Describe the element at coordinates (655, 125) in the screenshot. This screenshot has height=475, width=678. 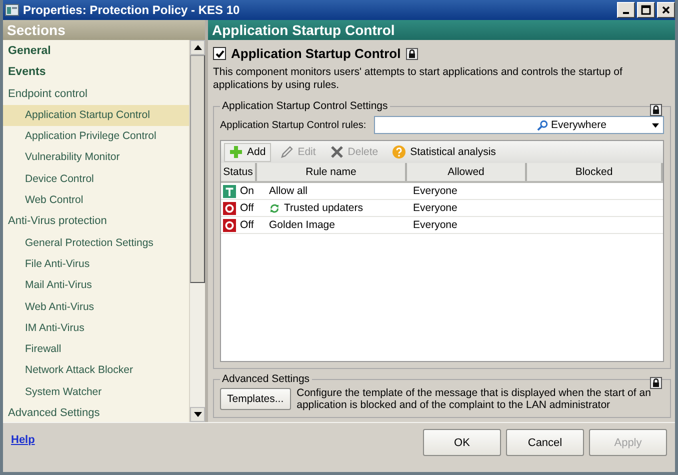
I see `caret-icon` at that location.